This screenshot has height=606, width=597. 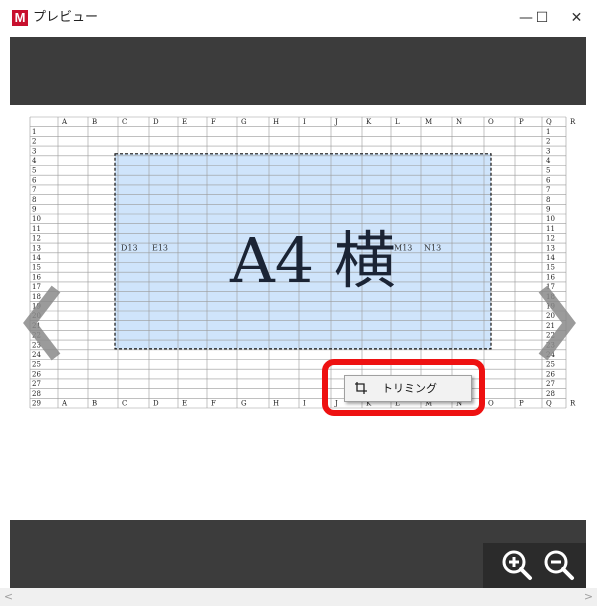 I want to click on row-number-right: 16, so click(x=550, y=277).